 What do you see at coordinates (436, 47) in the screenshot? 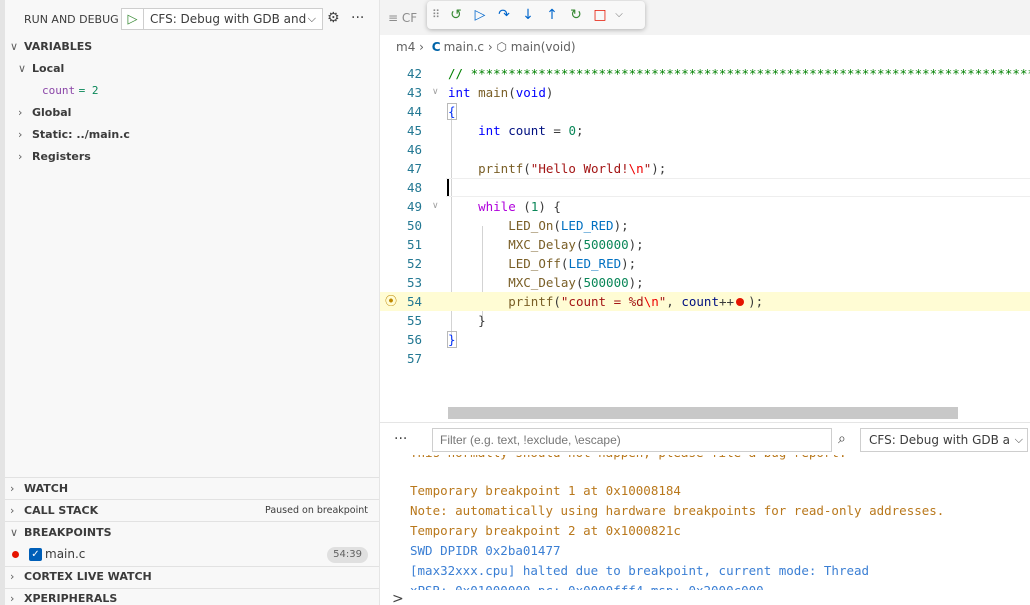
I see `c-file-icon: C` at bounding box center [436, 47].